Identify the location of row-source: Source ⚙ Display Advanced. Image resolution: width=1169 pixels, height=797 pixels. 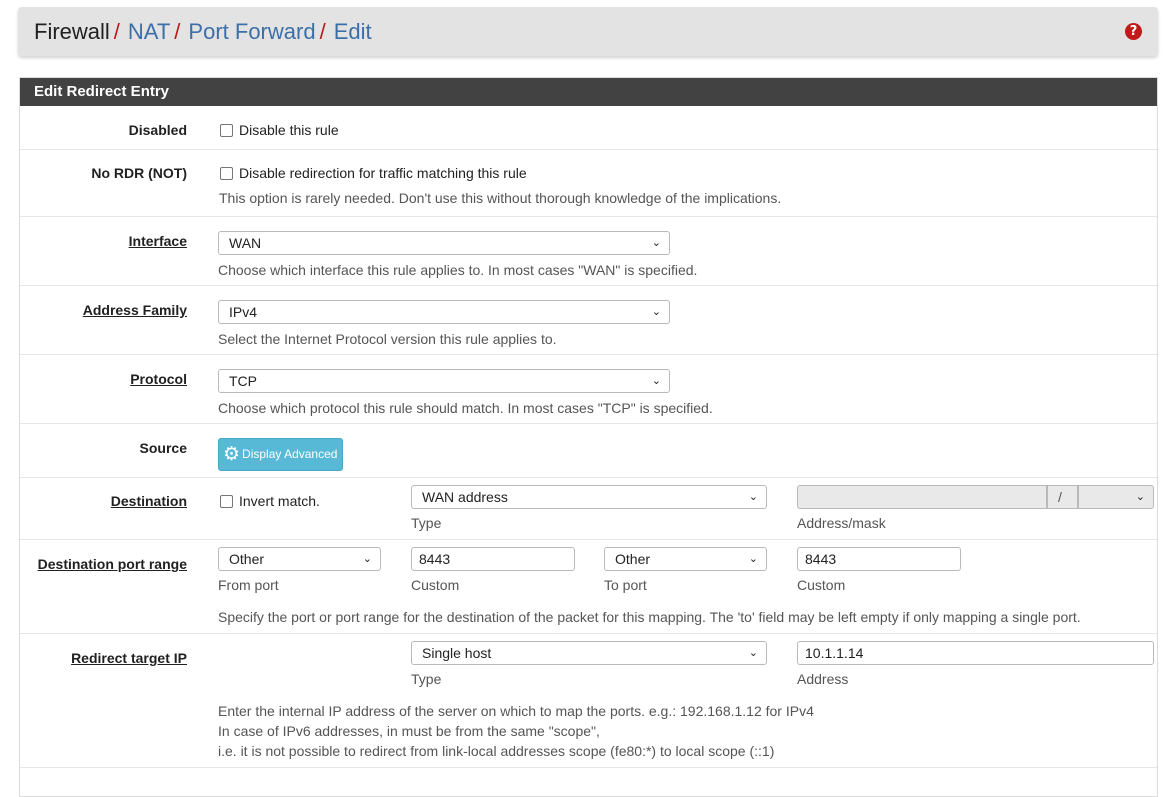
(588, 451).